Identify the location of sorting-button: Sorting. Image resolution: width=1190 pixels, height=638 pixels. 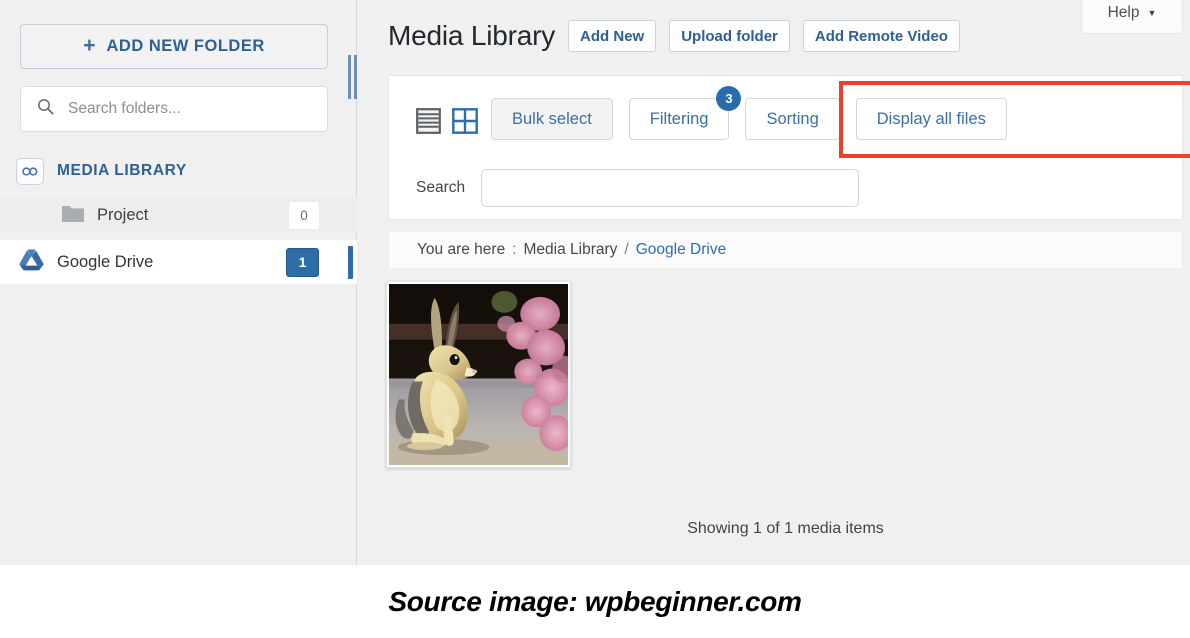
(792, 119).